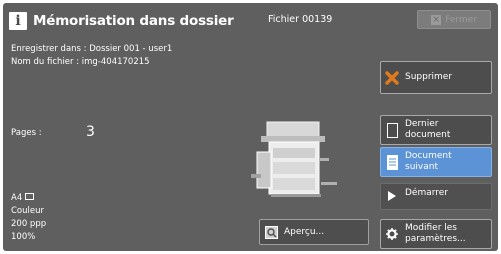 The width and height of the screenshot is (501, 254). Describe the element at coordinates (429, 77) in the screenshot. I see `delete-label: Supprimer` at that location.